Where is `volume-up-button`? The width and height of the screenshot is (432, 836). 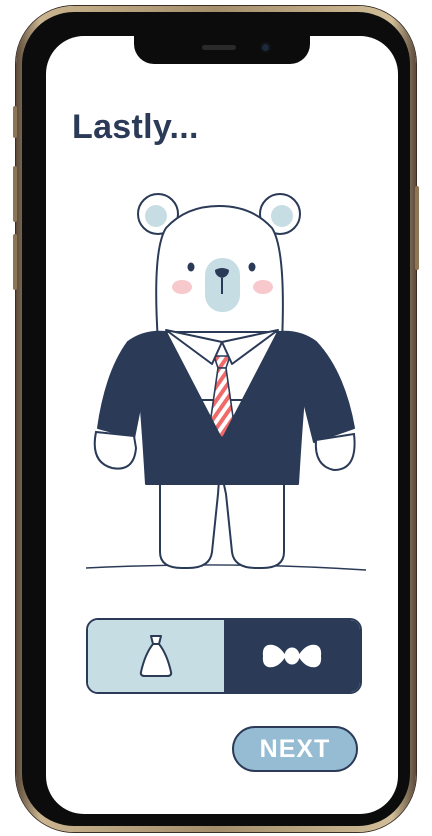 volume-up-button is located at coordinates (15, 194).